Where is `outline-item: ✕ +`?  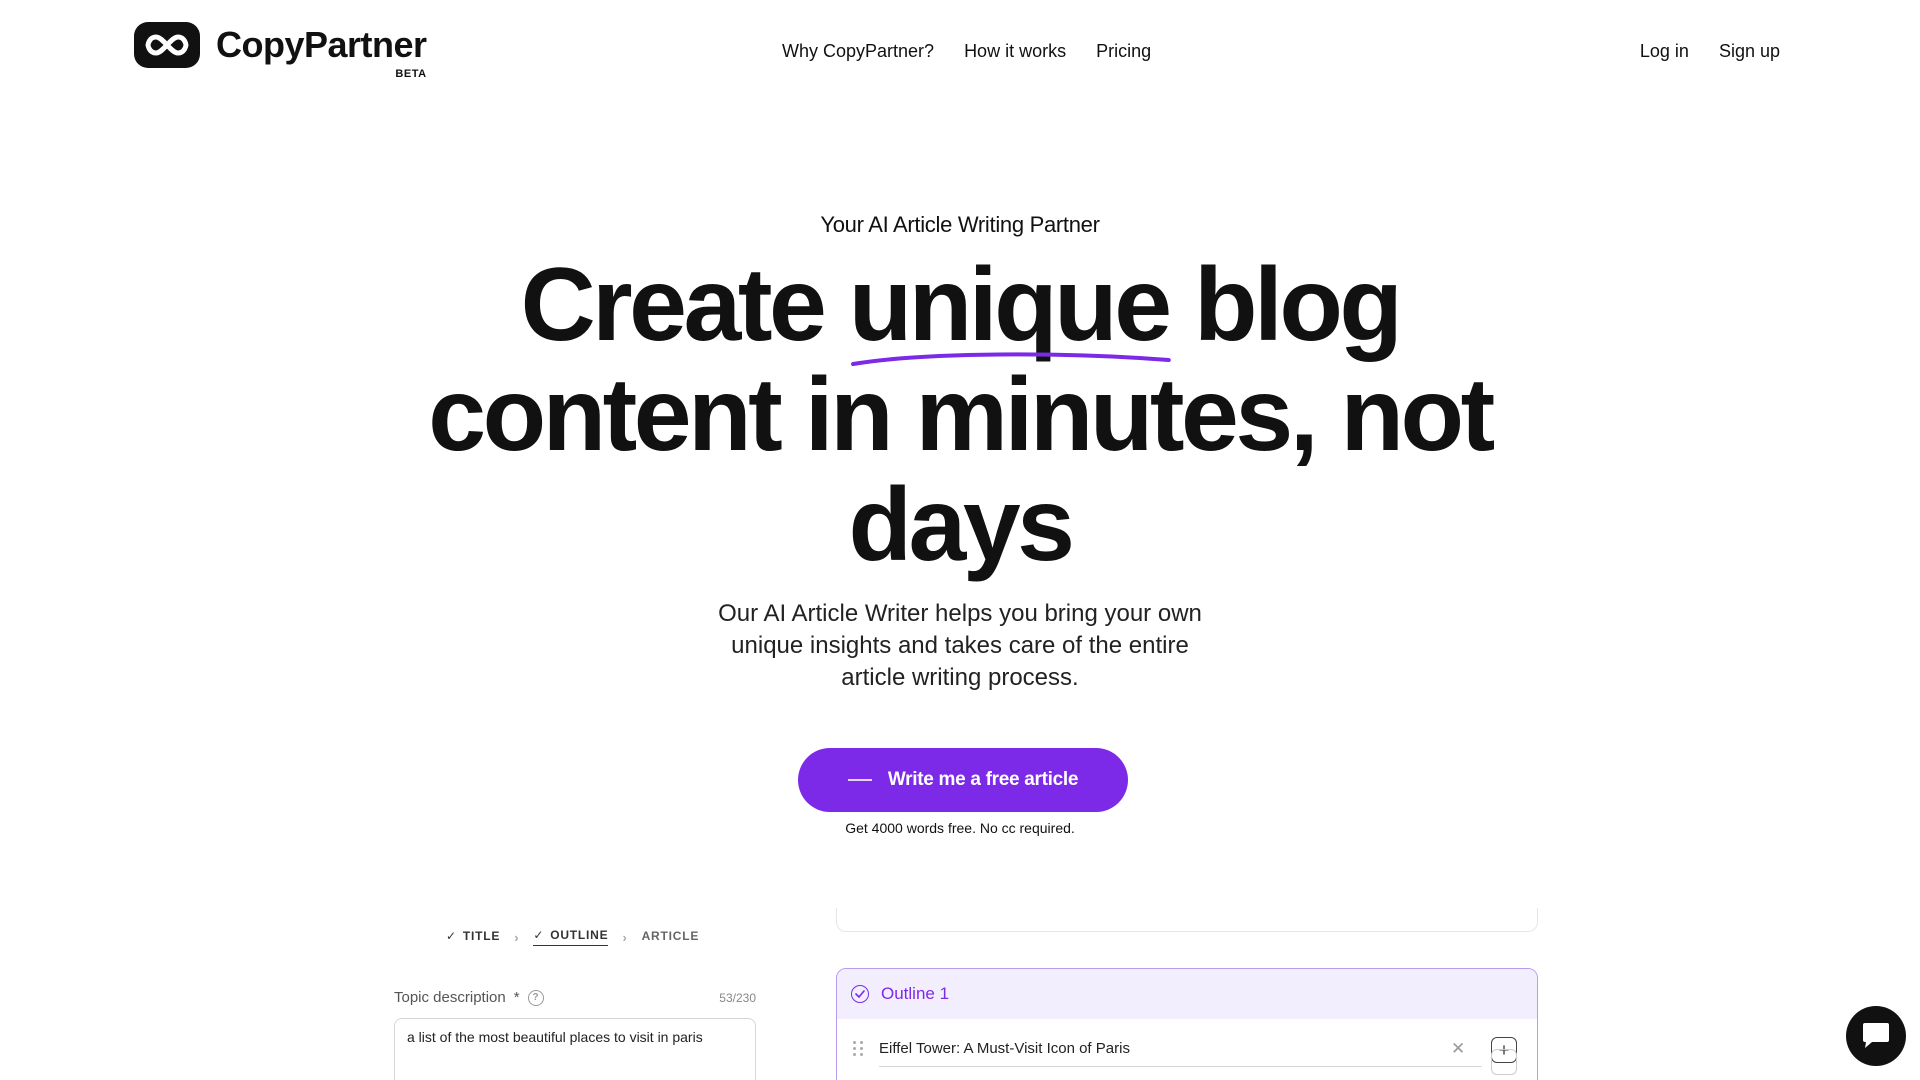
outline-item: ✕ + is located at coordinates (1187, 1049).